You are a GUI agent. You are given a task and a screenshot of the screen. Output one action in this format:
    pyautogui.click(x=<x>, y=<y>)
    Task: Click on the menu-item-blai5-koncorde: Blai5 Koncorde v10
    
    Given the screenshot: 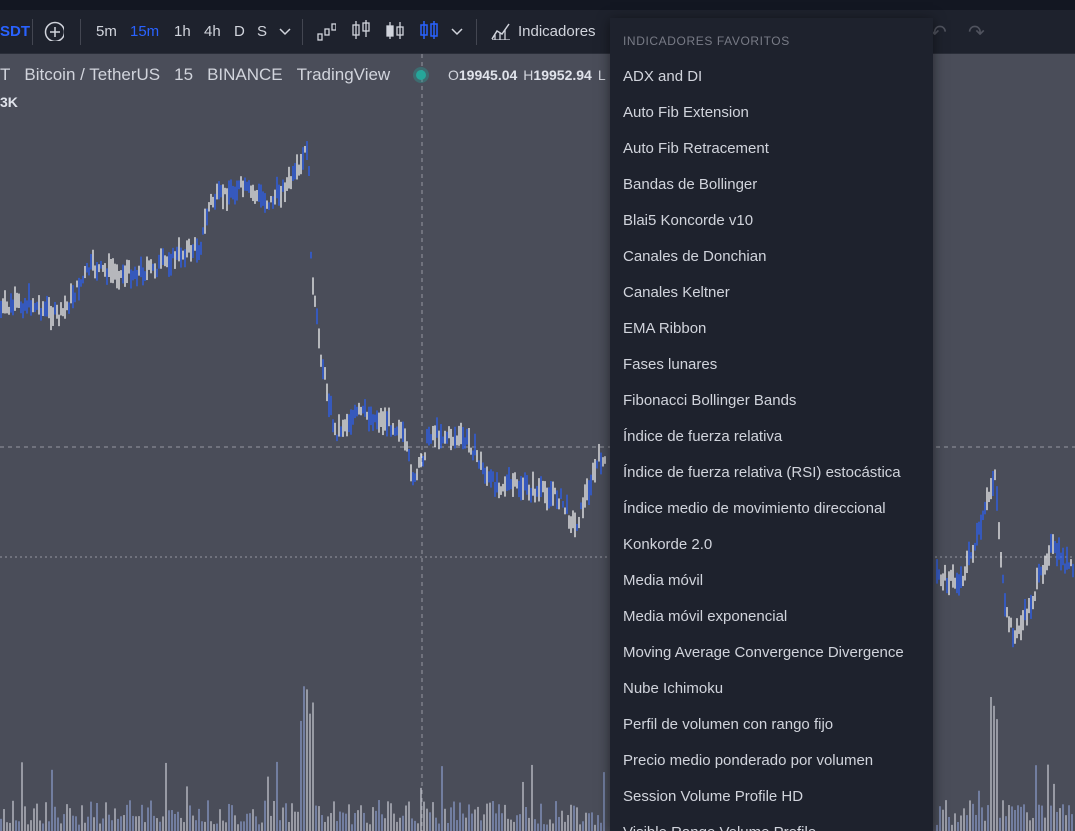 What is the action you would take?
    pyautogui.click(x=771, y=220)
    